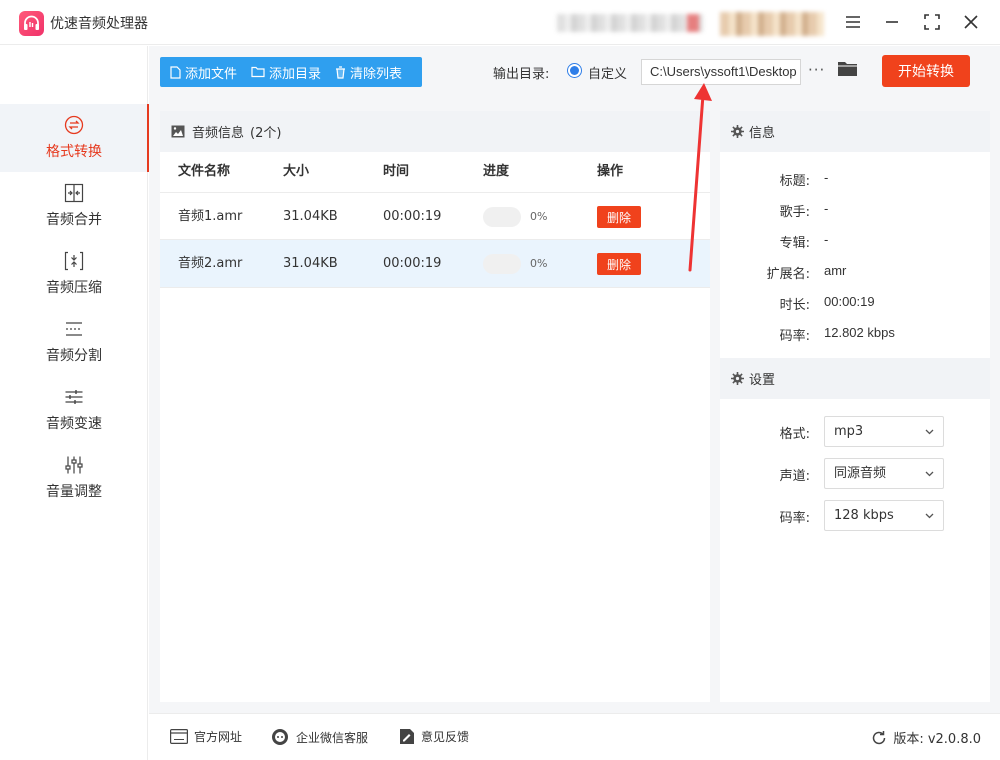 This screenshot has width=1000, height=760. What do you see at coordinates (794, 243) in the screenshot?
I see `info-key: 专辑:` at bounding box center [794, 243].